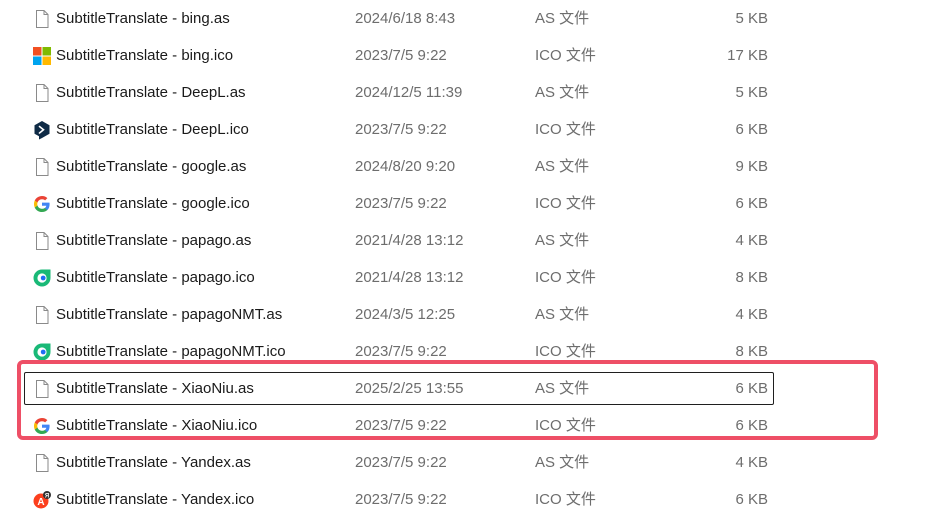 This screenshot has height=520, width=950. What do you see at coordinates (153, 203) in the screenshot?
I see `file-name: SubtitleTranslate - google.ico` at bounding box center [153, 203].